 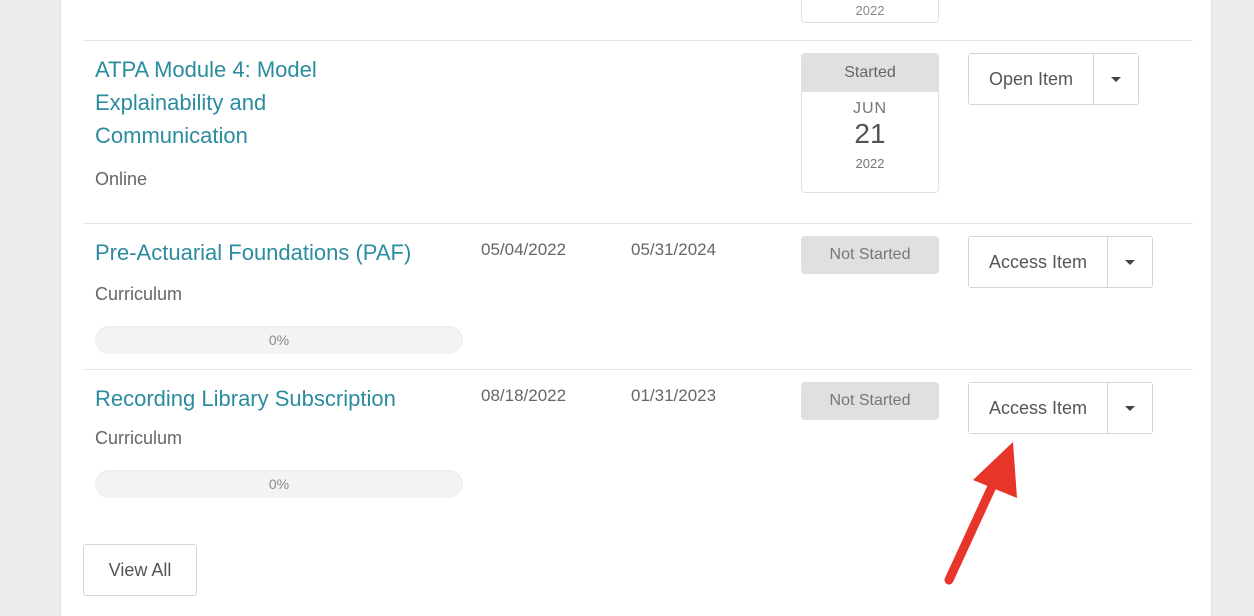 I want to click on item-action-group: Open Item, so click(x=1054, y=79).